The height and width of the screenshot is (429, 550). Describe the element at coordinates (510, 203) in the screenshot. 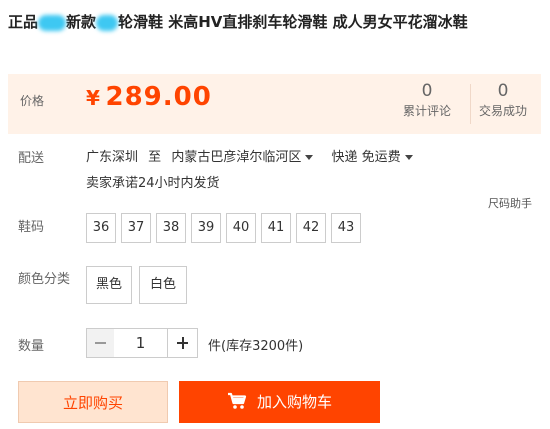

I see `size-helper-link: 尺码助手` at that location.